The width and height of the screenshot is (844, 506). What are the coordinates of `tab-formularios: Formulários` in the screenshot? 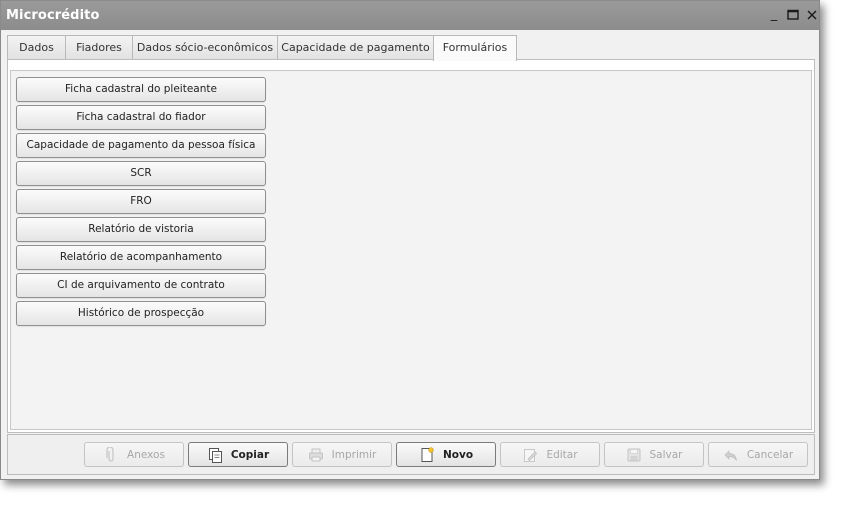 It's located at (475, 48).